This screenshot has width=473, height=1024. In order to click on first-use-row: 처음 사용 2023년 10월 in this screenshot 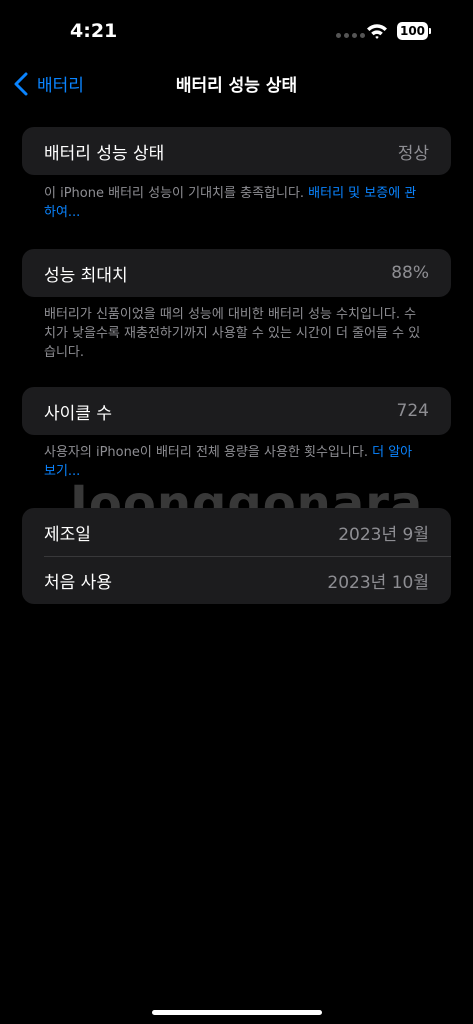, I will do `click(236, 580)`.